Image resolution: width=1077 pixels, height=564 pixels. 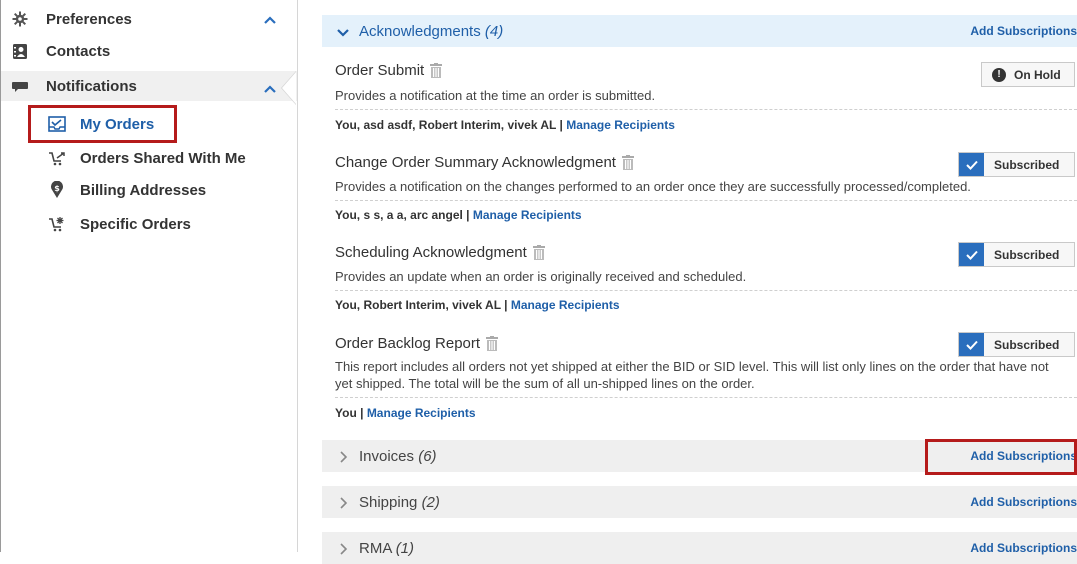 I want to click on sidebar-item-contacts: Contacts, so click(x=149, y=51).